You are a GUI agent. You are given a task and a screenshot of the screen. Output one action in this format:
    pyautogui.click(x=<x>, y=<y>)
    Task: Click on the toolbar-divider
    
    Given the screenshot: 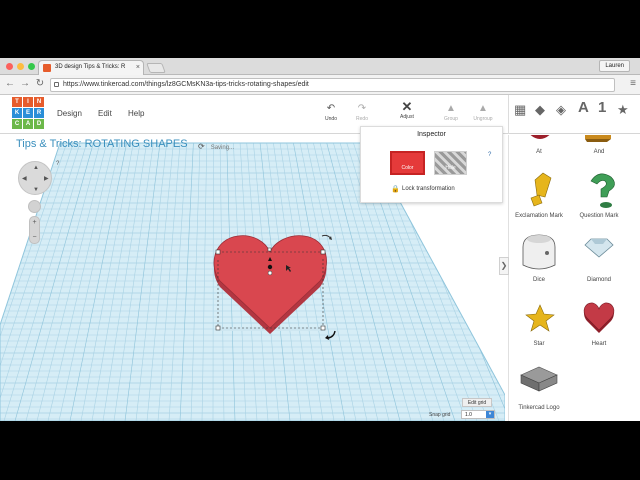 What is the action you would take?
    pyautogui.click(x=508, y=114)
    